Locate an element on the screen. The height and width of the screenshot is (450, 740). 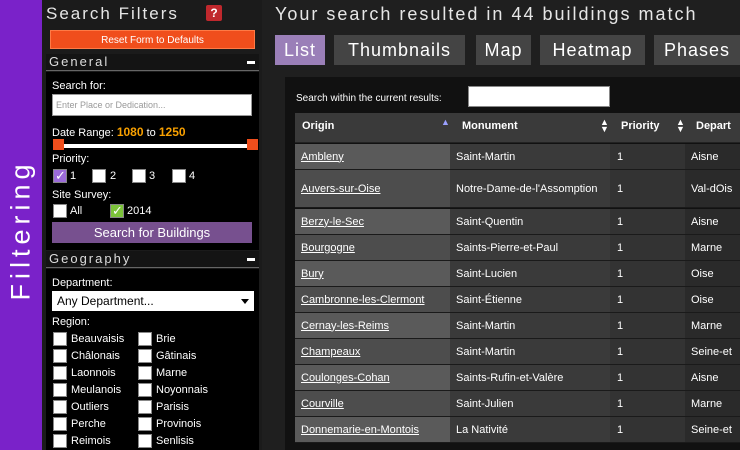
column-header-priority: Priority ▲ ▼ is located at coordinates (652, 128).